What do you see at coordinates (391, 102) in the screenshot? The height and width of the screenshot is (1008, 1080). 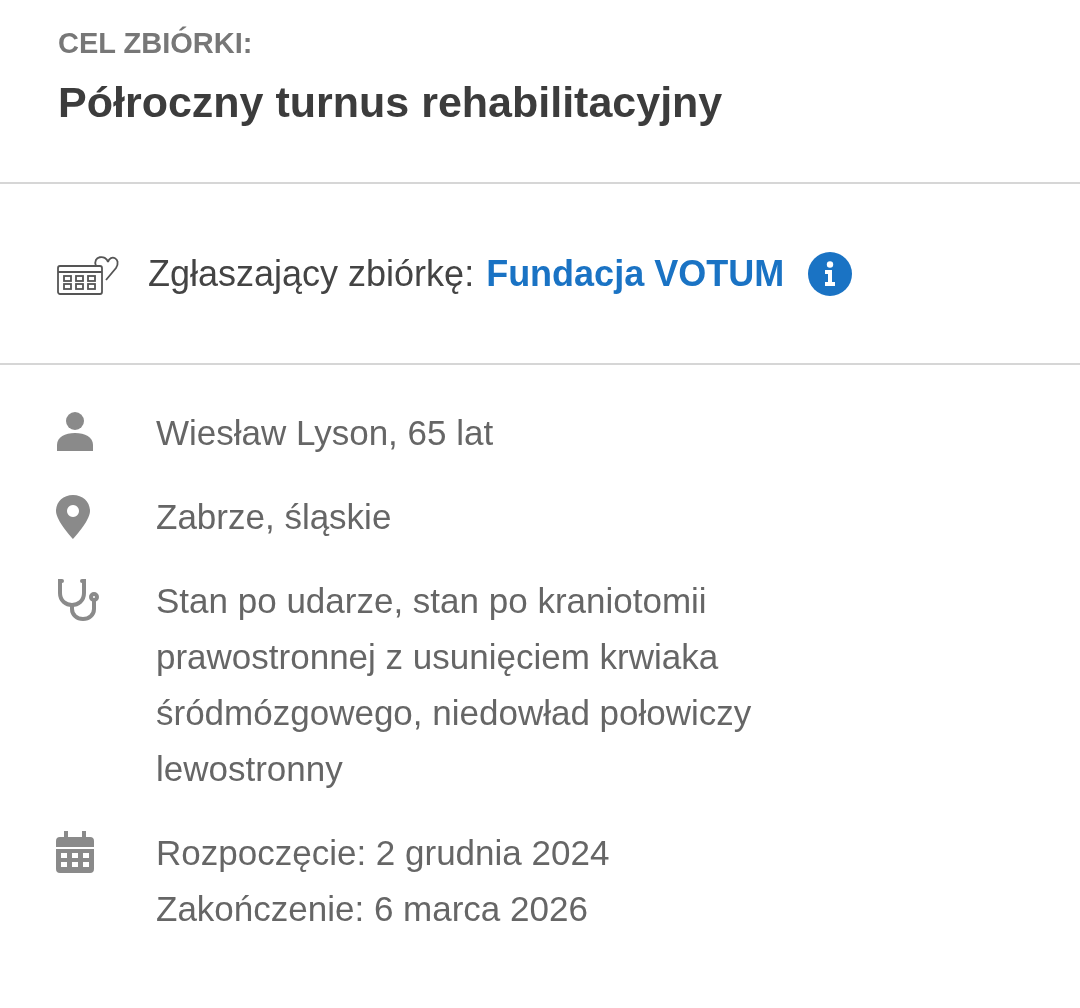 I see `goal-title: Półroczny turnus rehabilitacyjny` at bounding box center [391, 102].